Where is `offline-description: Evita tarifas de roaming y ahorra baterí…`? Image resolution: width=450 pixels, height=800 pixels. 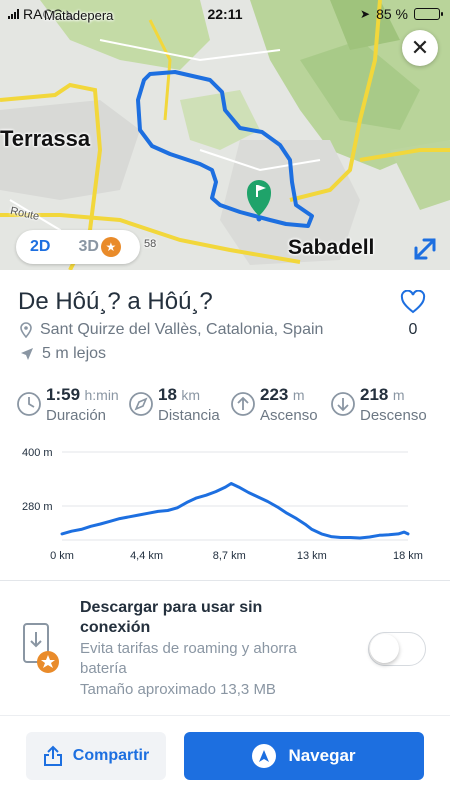
offline-description: Evita tarifas de roaming y ahorra baterí… is located at coordinates (188, 658).